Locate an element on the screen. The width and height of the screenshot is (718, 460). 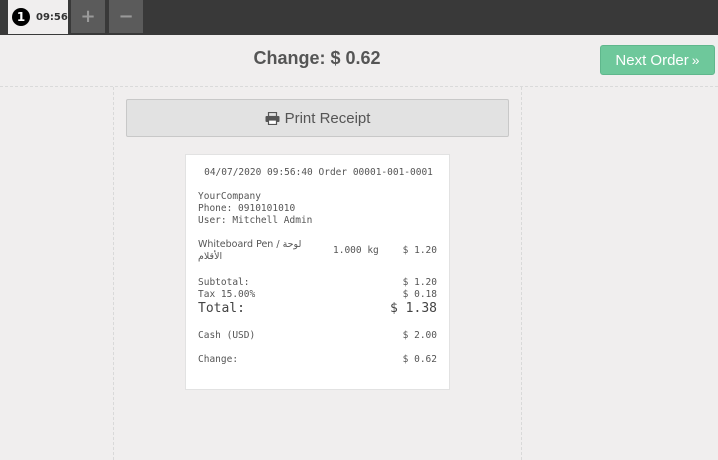
print-receipt-label: Print Receipt is located at coordinates (327, 118).